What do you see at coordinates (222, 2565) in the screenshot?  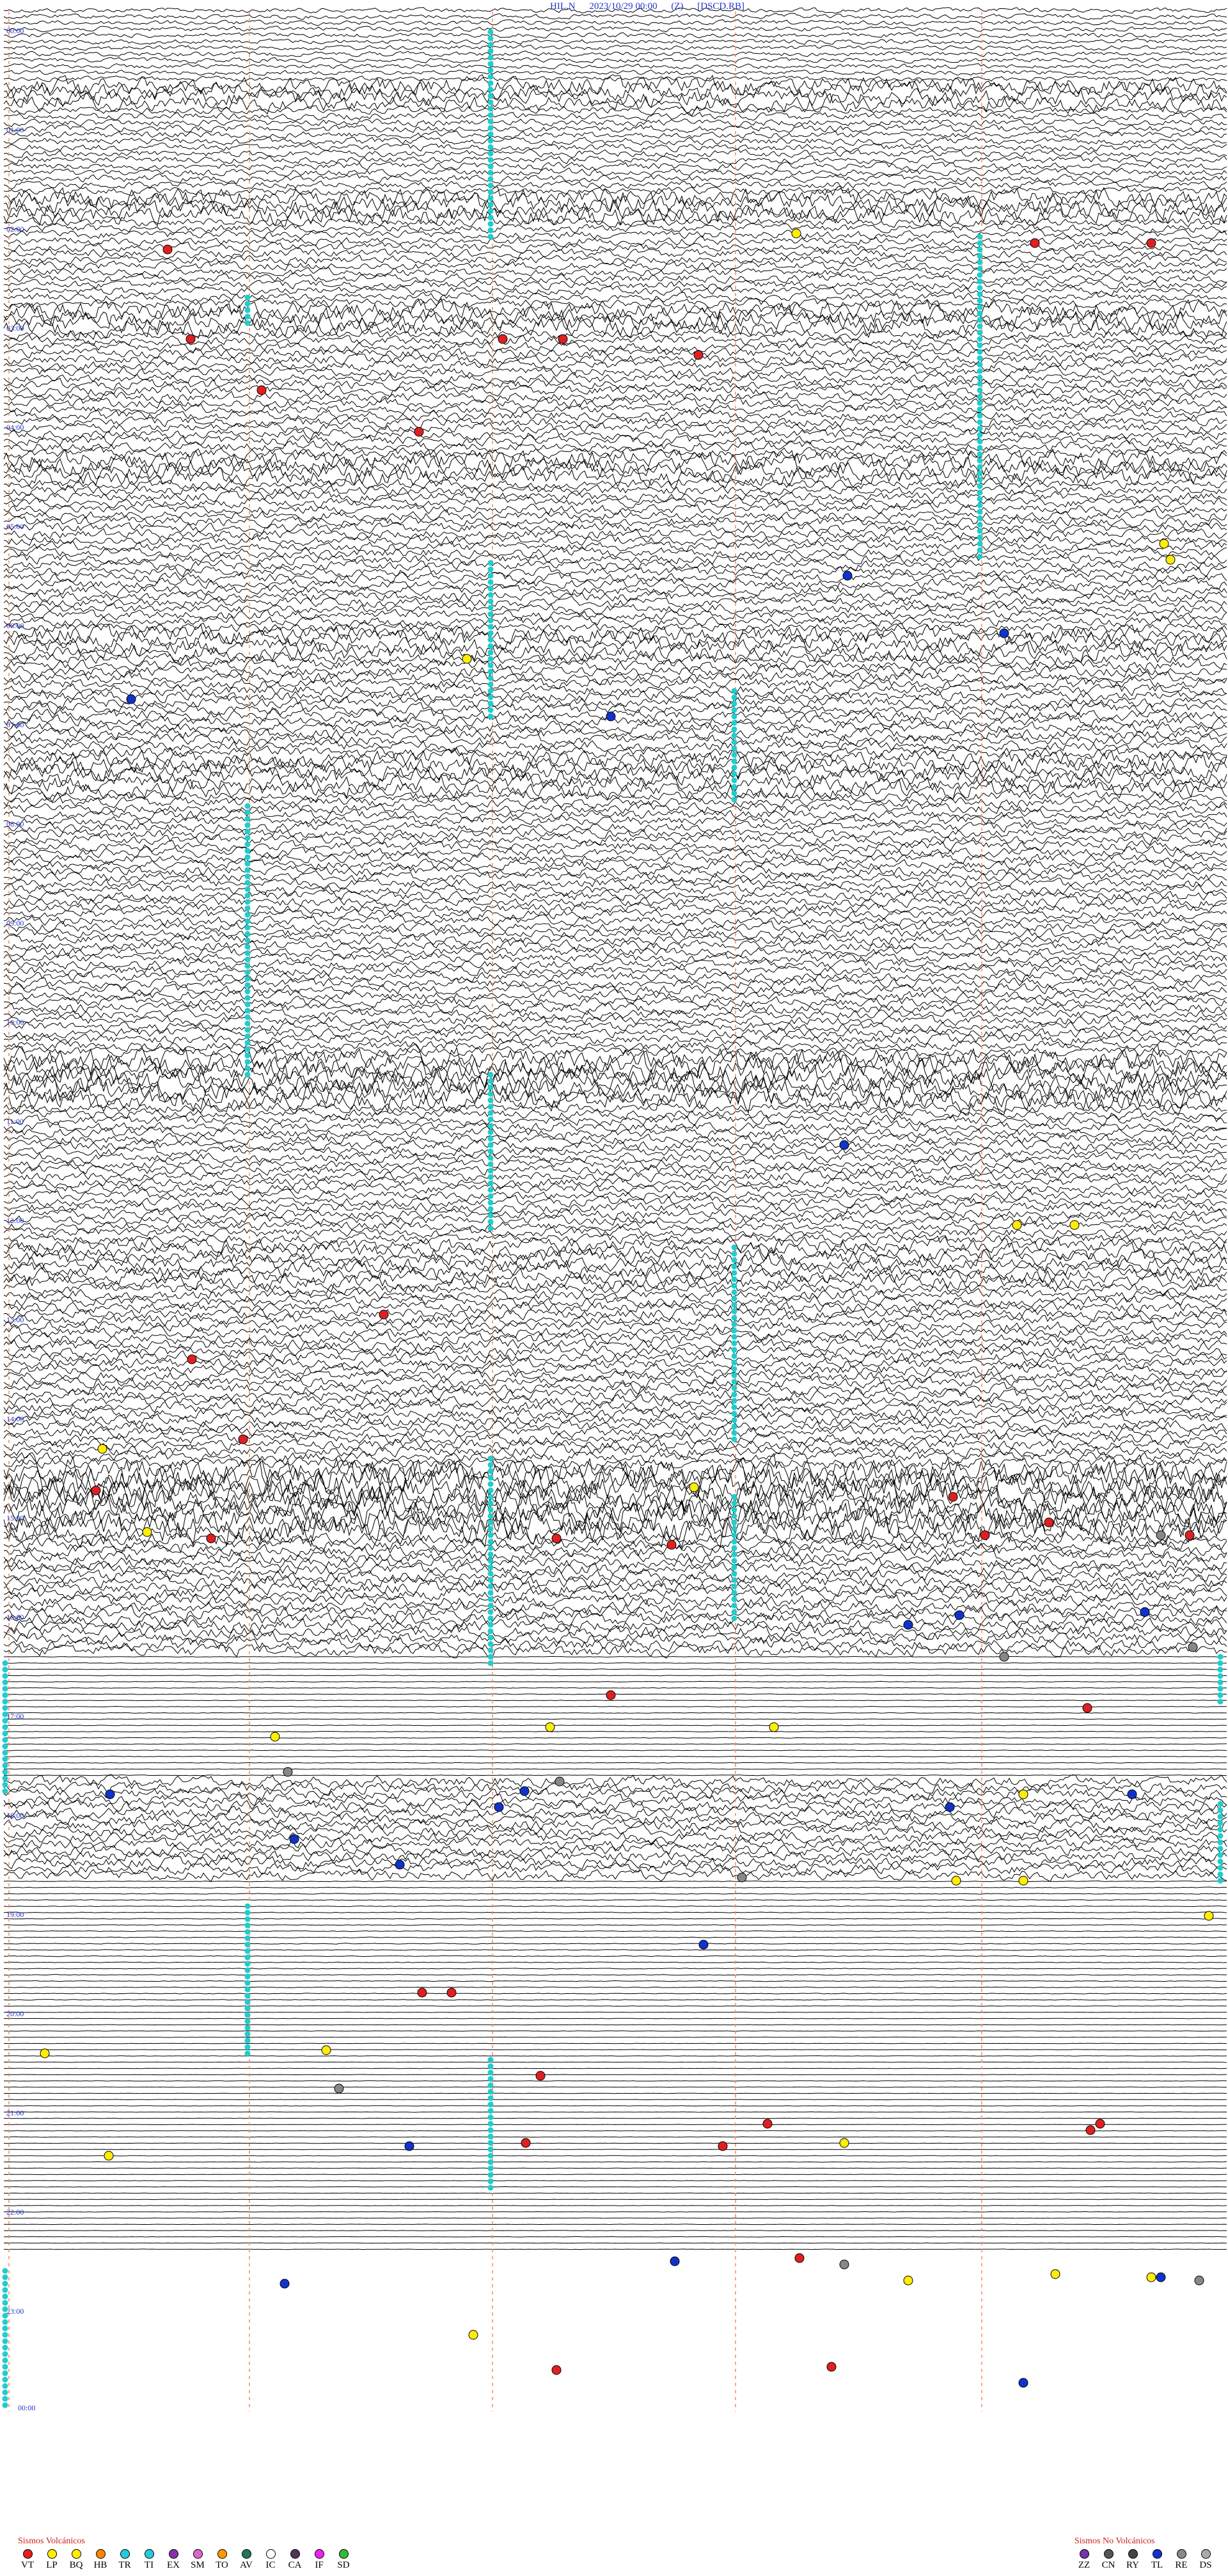 I see `legend-code: TO` at bounding box center [222, 2565].